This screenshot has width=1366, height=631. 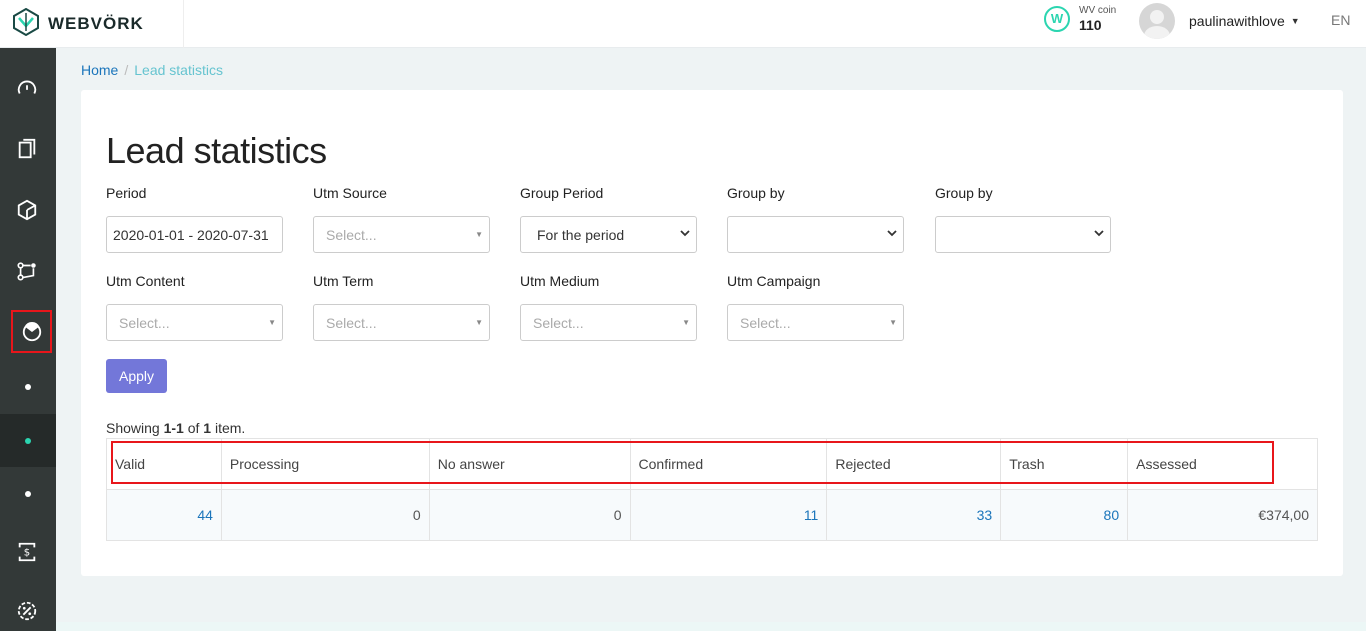 I want to click on breadcrumb: Home / Lead statistics, so click(x=152, y=70).